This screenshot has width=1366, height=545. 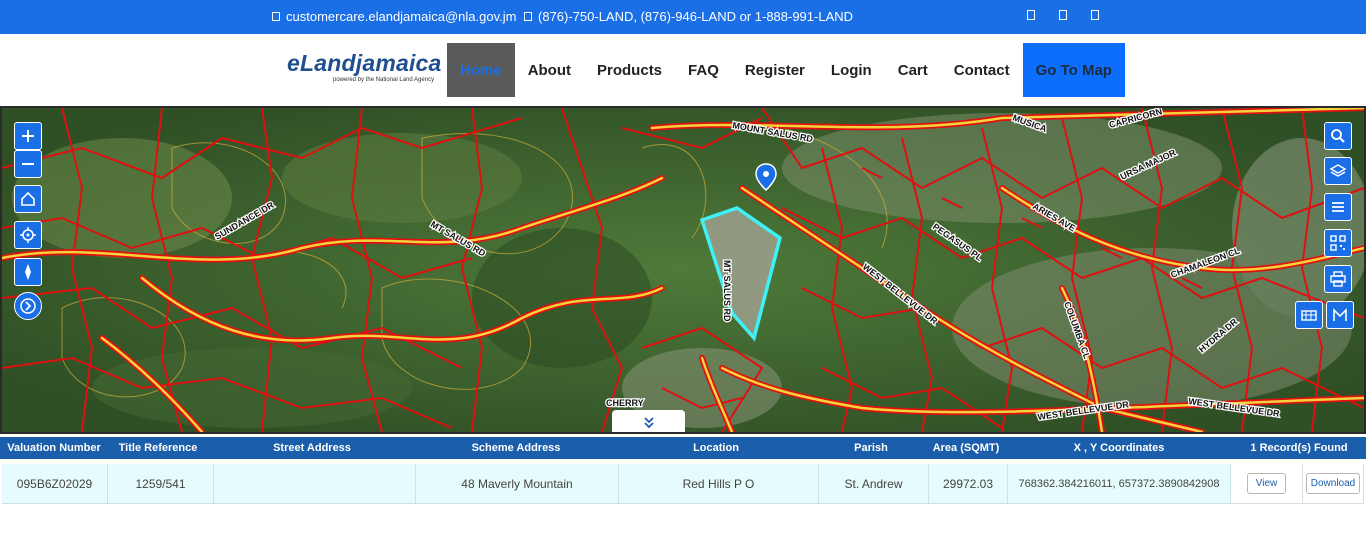 I want to click on view-button: View, so click(x=1266, y=483).